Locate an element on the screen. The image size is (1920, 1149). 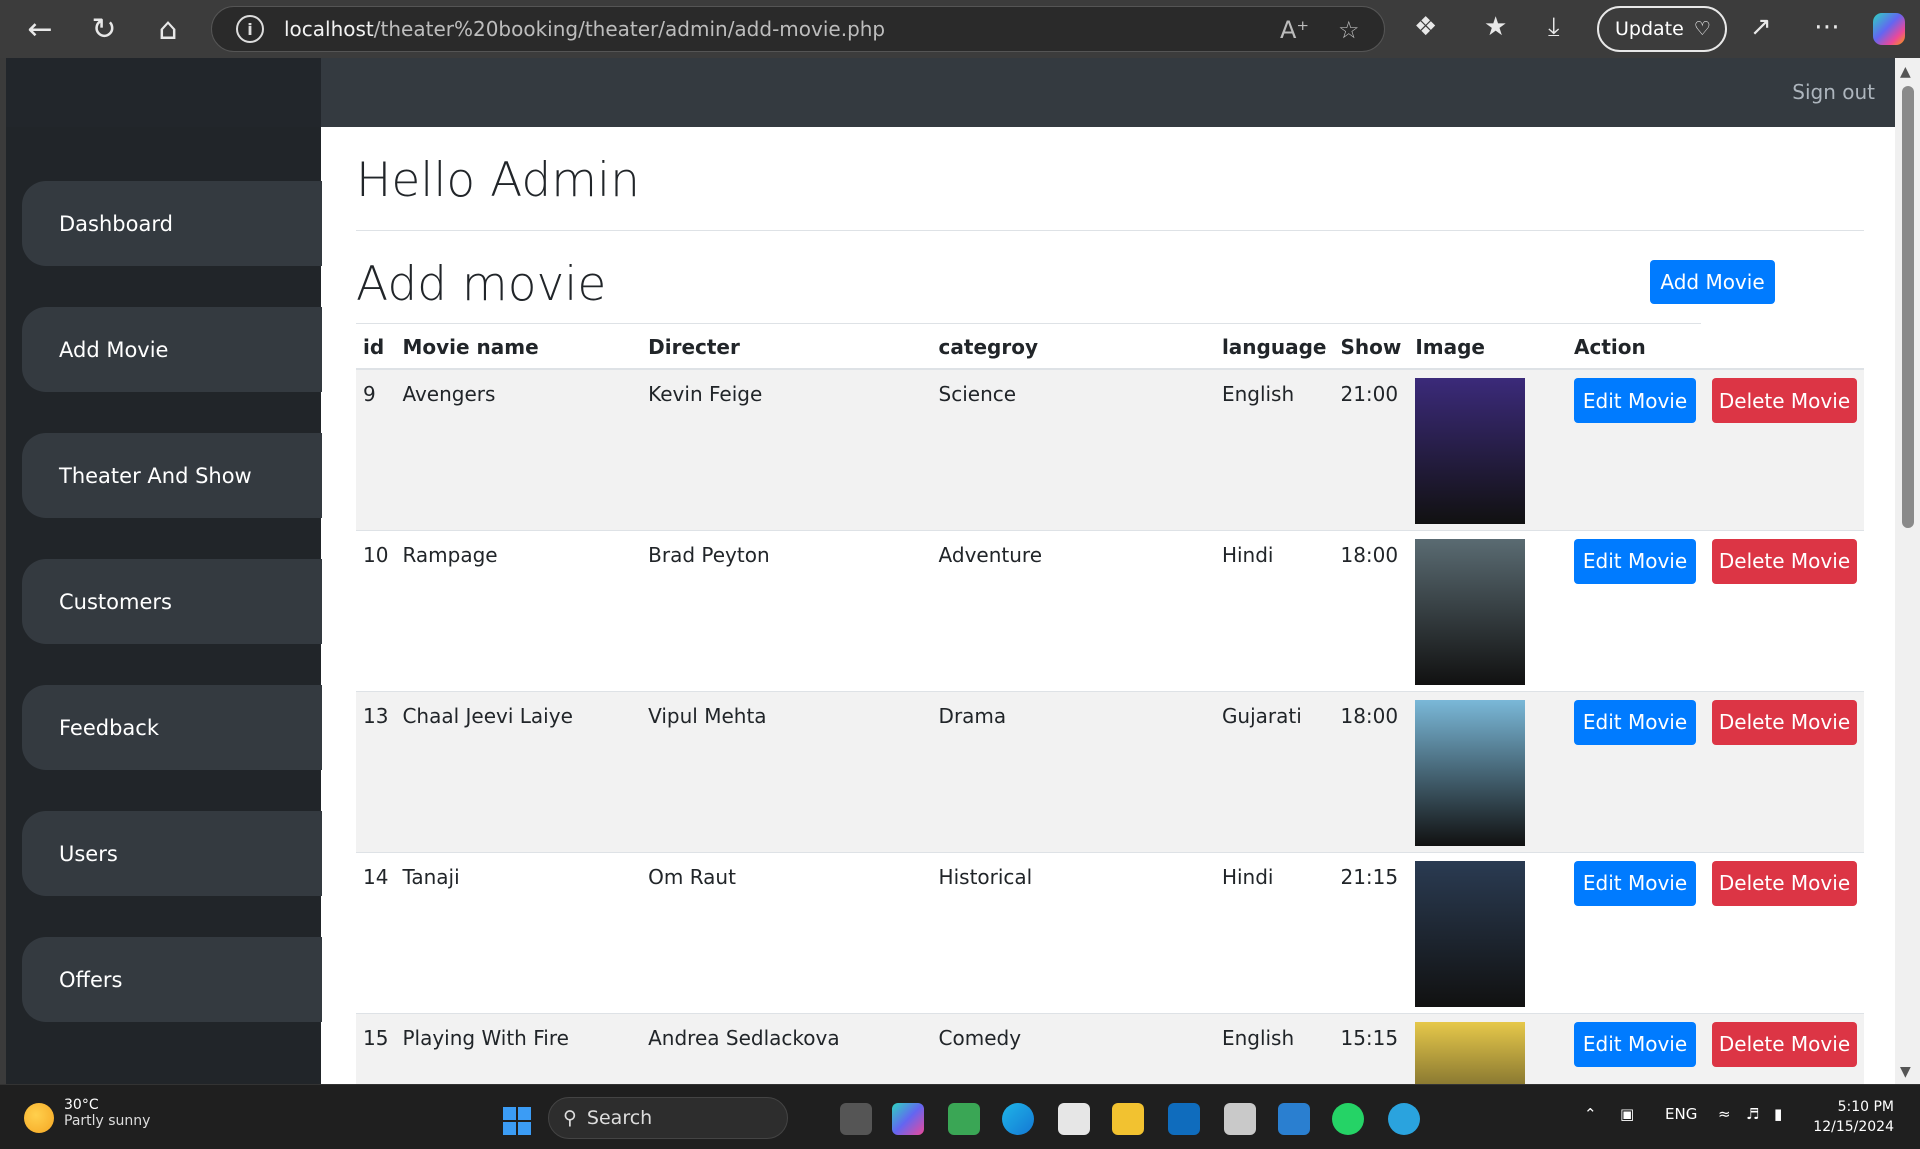
cell-language: Hindi is located at coordinates (1274, 932).